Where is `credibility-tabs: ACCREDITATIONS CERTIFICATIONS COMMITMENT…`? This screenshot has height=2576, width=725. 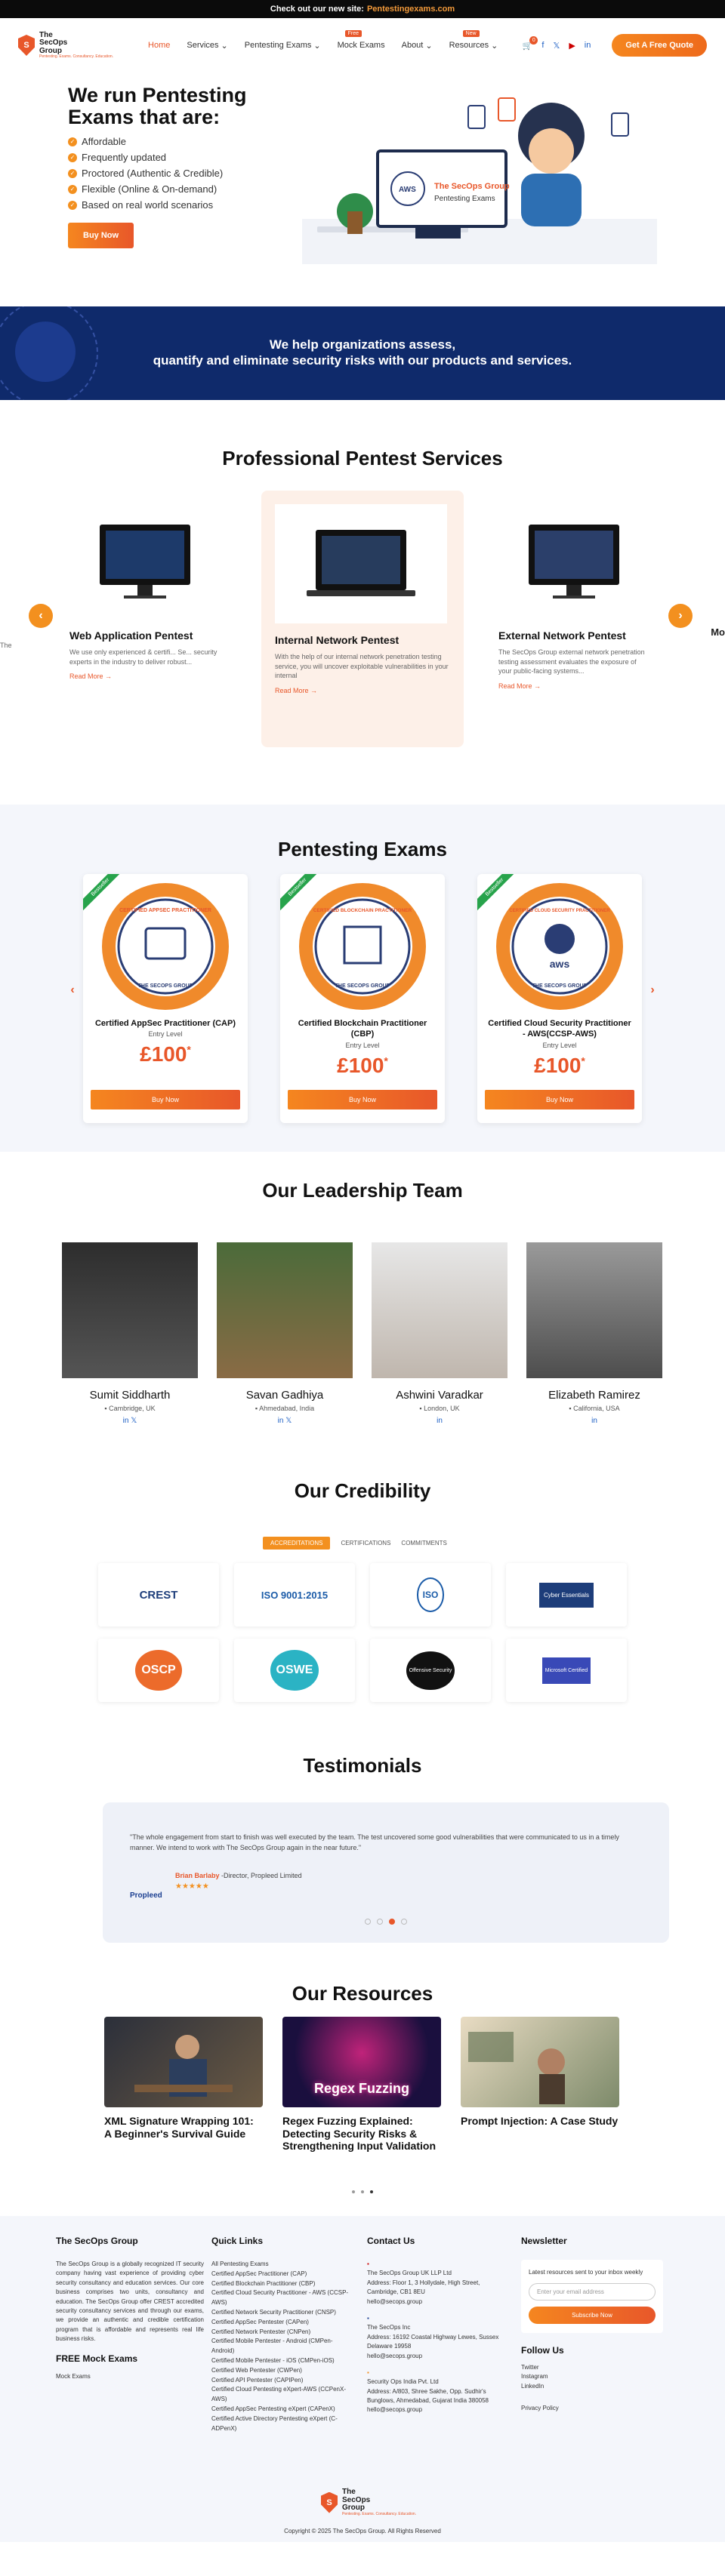 credibility-tabs: ACCREDITATIONS CERTIFICATIONS COMMITMENT… is located at coordinates (355, 1543).